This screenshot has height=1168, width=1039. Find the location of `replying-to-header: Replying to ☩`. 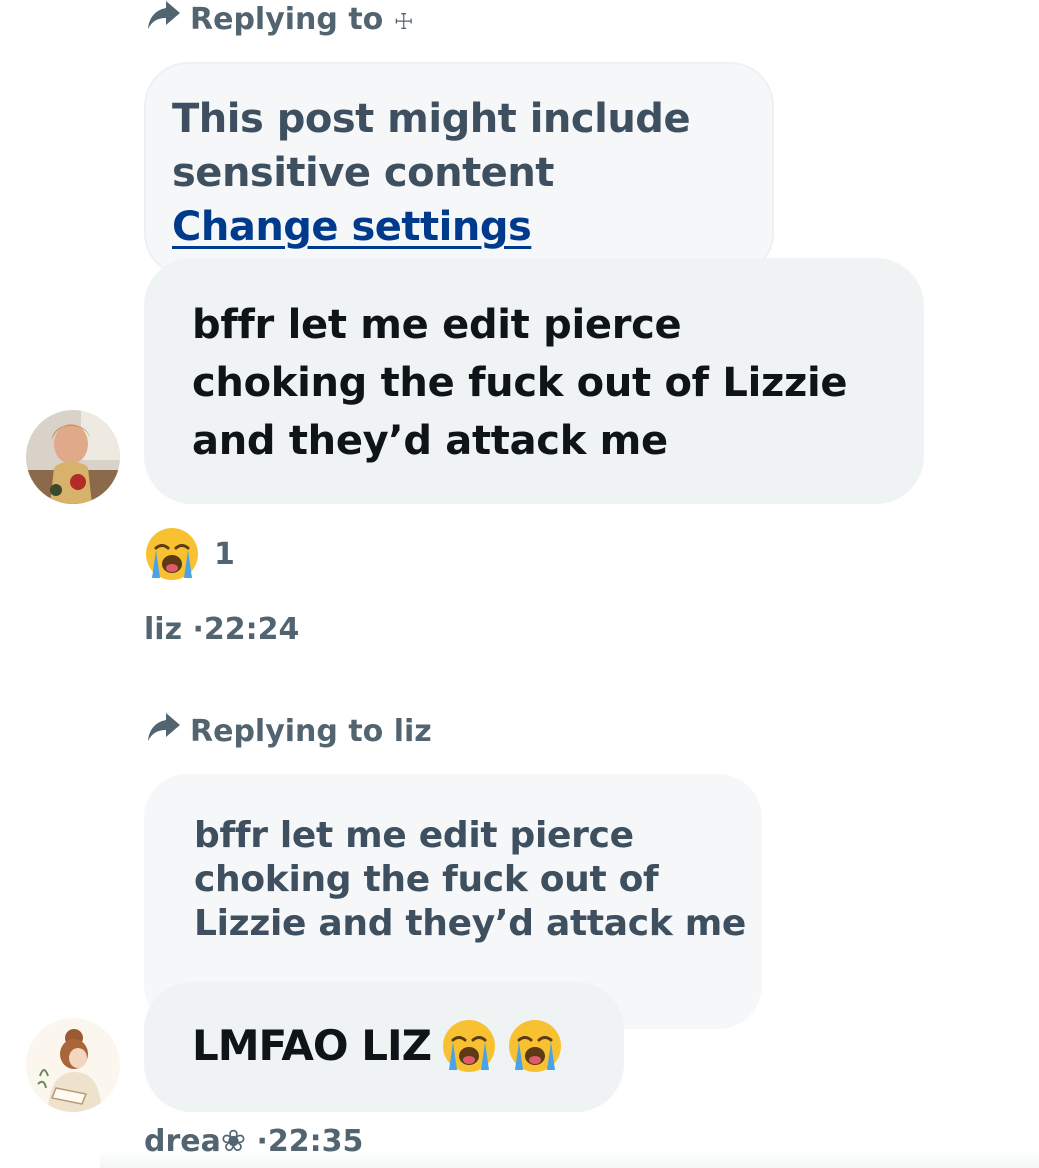

replying-to-header: Replying to ☩ is located at coordinates (279, 19).